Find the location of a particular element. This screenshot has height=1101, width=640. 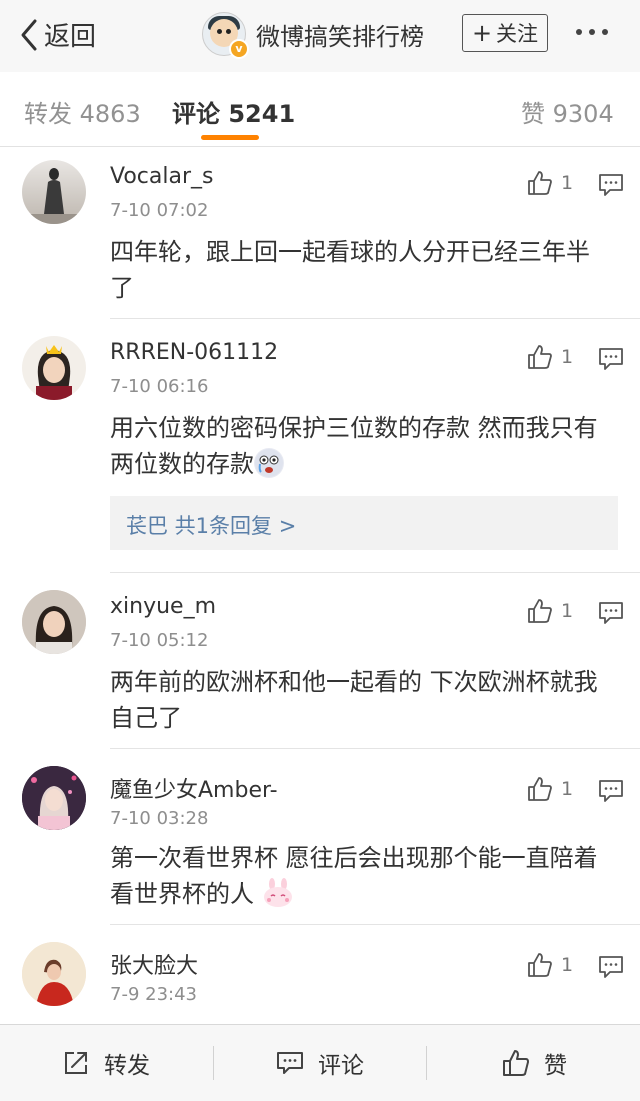

comment-text: 四年轮，跟上回一起看球的人分开已经三年半了 is located at coordinates (350, 270).